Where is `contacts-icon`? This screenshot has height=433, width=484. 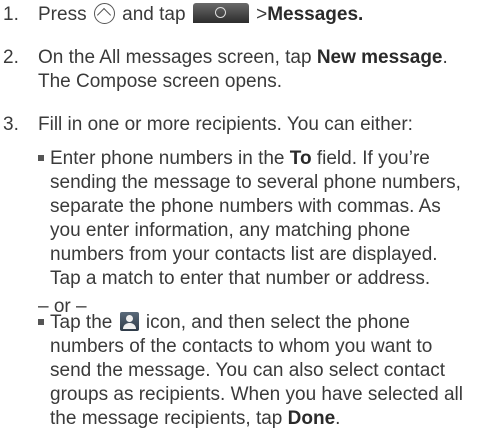 contacts-icon is located at coordinates (129, 321).